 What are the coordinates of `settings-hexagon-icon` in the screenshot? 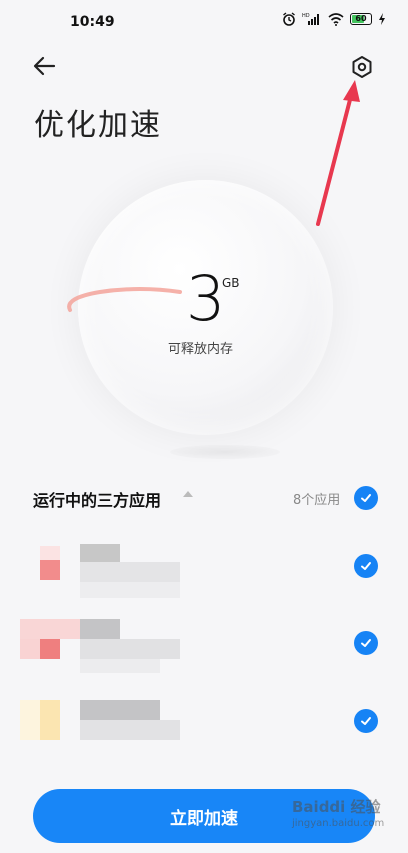 It's located at (362, 67).